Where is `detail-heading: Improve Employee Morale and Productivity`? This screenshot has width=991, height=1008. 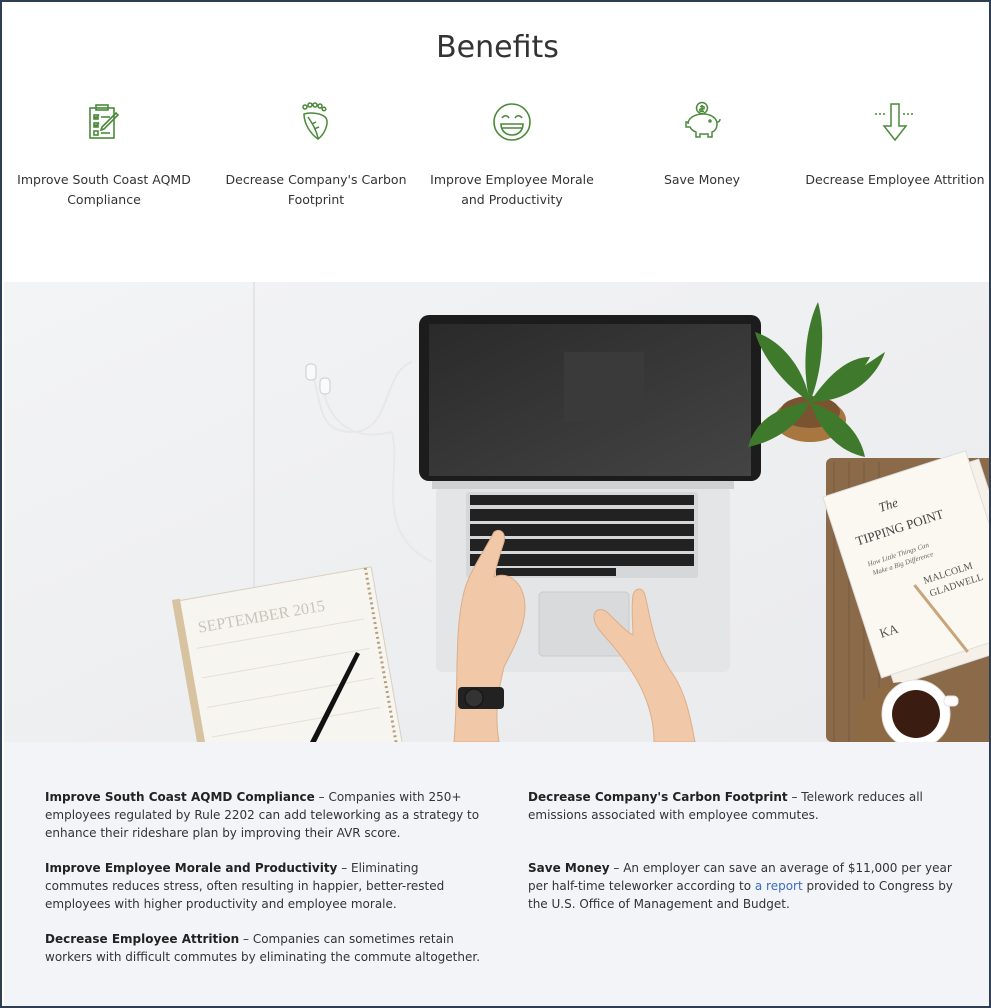
detail-heading: Improve Employee Morale and Productivity is located at coordinates (191, 868).